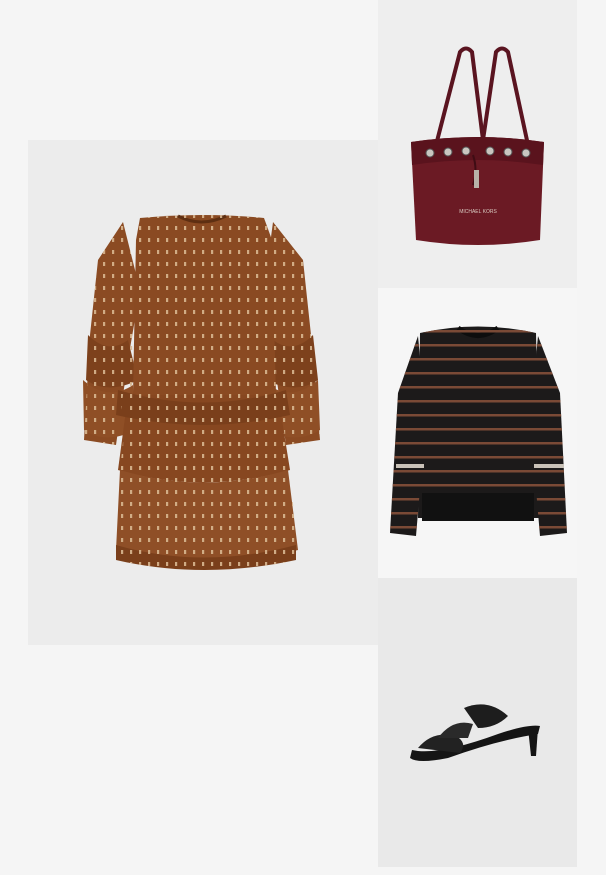 The width and height of the screenshot is (606, 875). I want to click on product-tile-bag: MICHAEL KORS, so click(477, 144).